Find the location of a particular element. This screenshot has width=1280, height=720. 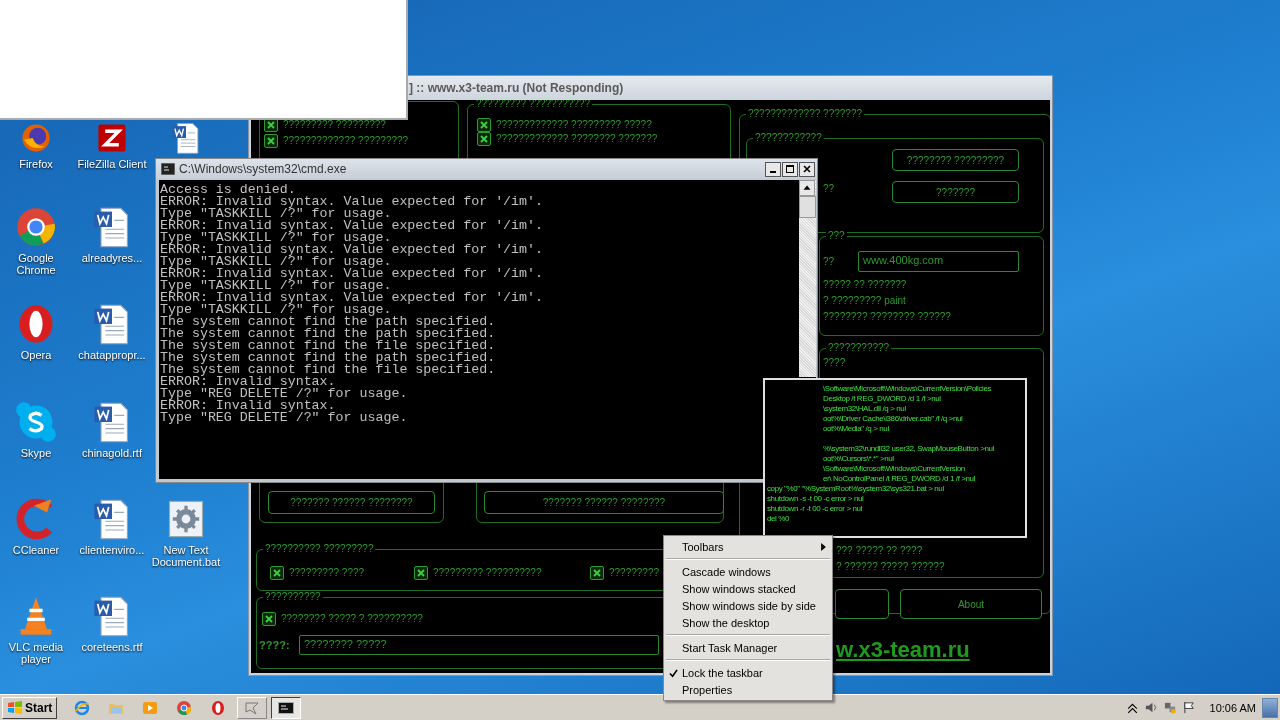

start-button: Start is located at coordinates (30, 707).